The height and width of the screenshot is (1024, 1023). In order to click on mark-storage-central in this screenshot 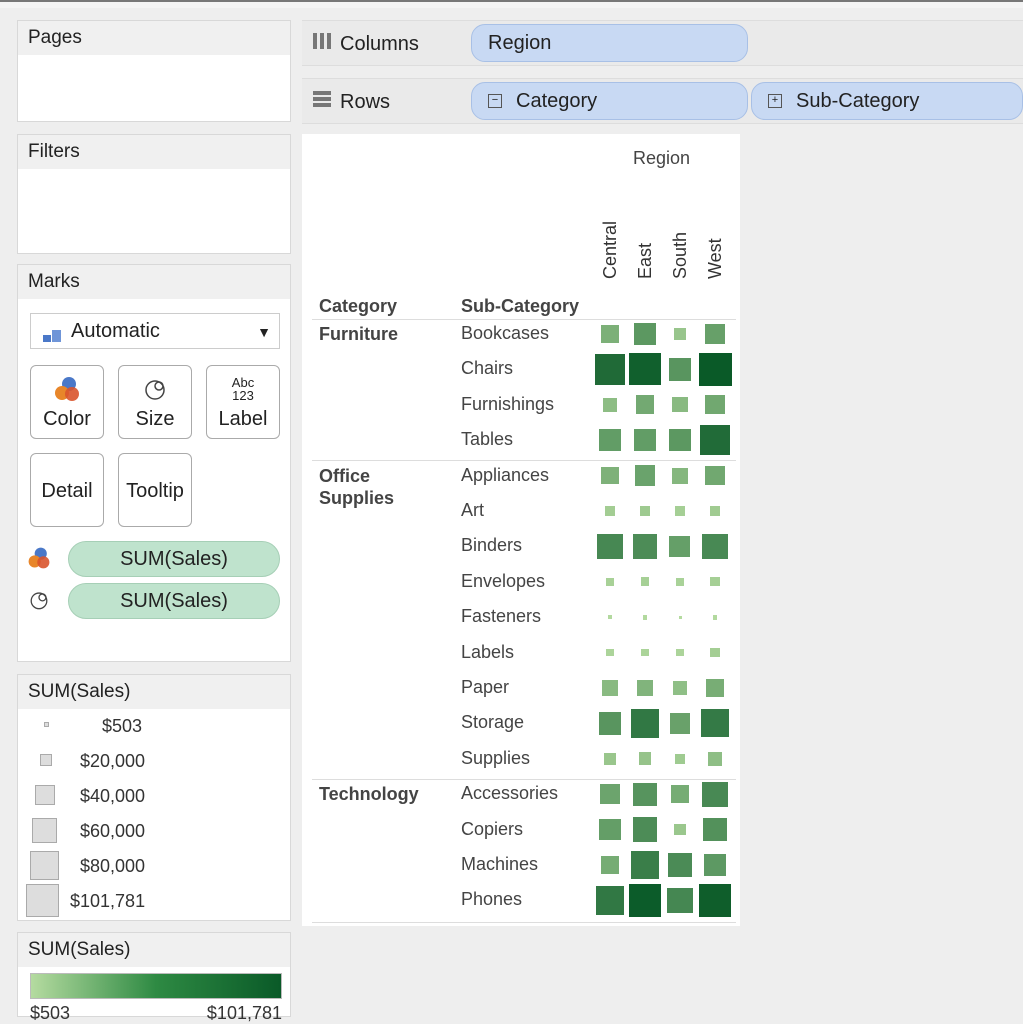, I will do `click(610, 723)`.